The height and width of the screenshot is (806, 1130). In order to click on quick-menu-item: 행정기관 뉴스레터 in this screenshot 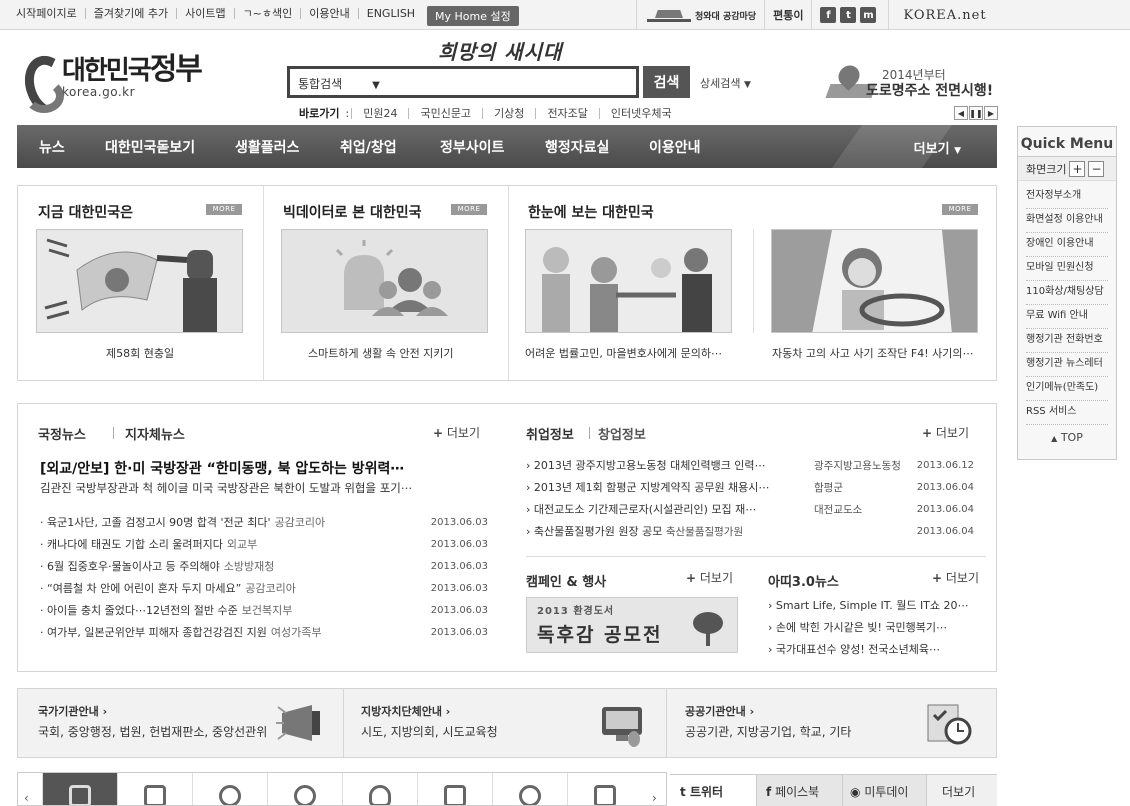, I will do `click(1067, 365)`.